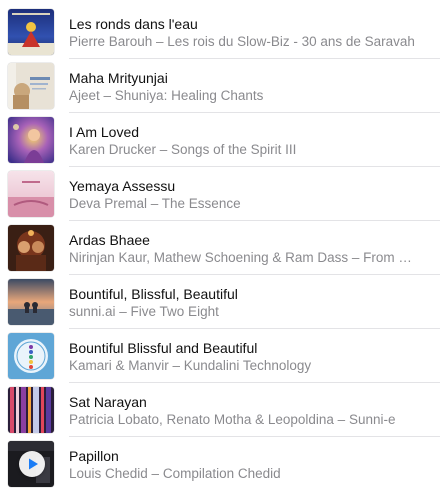 Image resolution: width=440 pixels, height=491 pixels. What do you see at coordinates (175, 473) in the screenshot?
I see `track-subtitle: Louis Chedid – Compilation Chedid` at bounding box center [175, 473].